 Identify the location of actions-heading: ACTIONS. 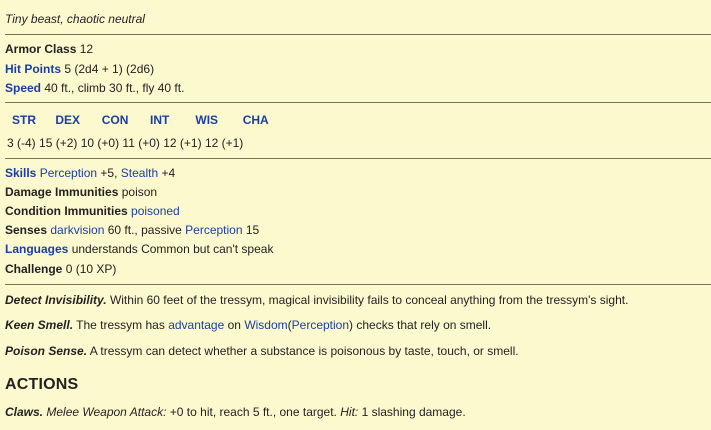
(42, 384).